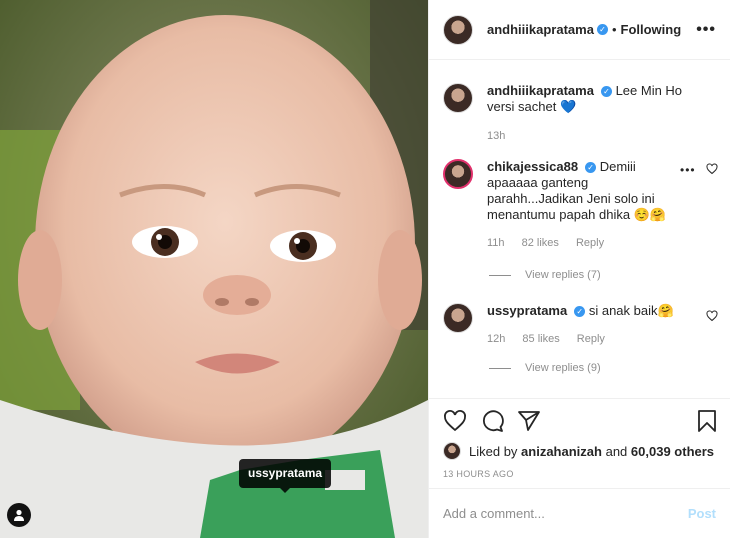  I want to click on caption-time: 13h, so click(496, 136).